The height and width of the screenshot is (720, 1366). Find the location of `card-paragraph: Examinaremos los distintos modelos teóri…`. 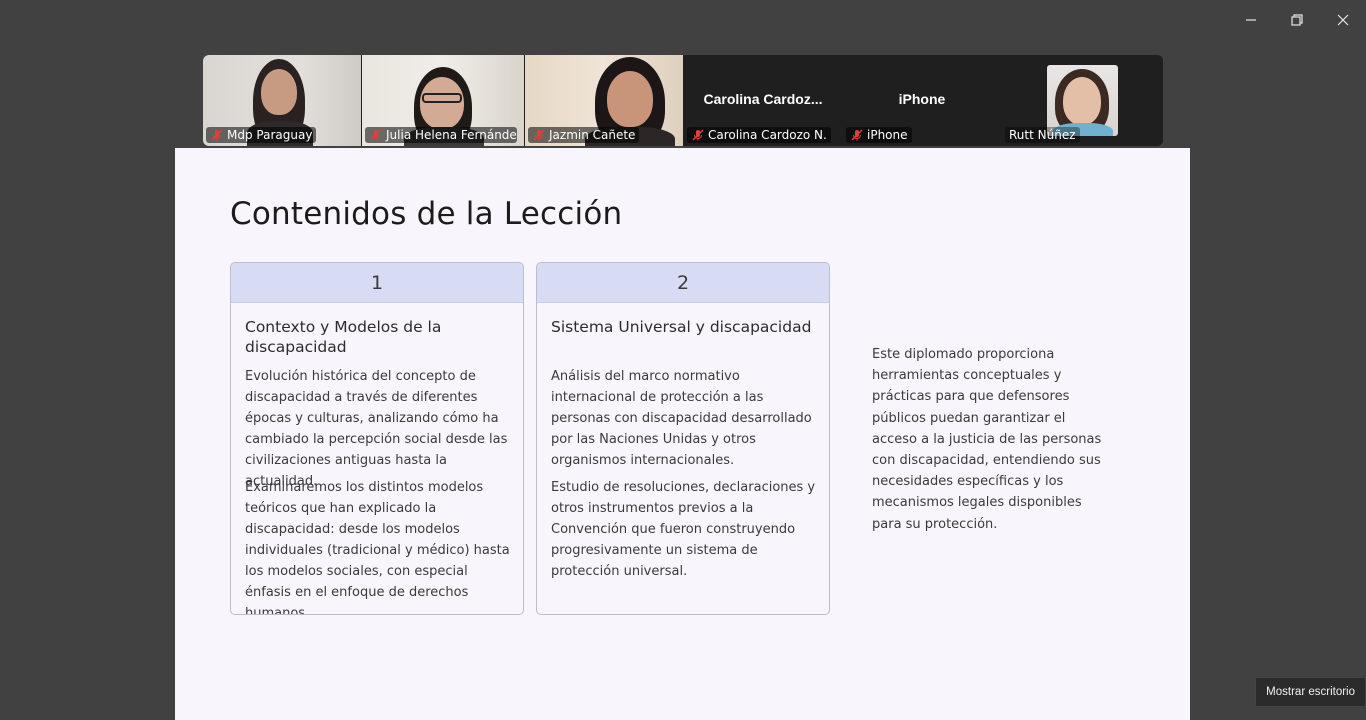

card-paragraph: Examinaremos los distintos modelos teóri… is located at coordinates (377, 547).